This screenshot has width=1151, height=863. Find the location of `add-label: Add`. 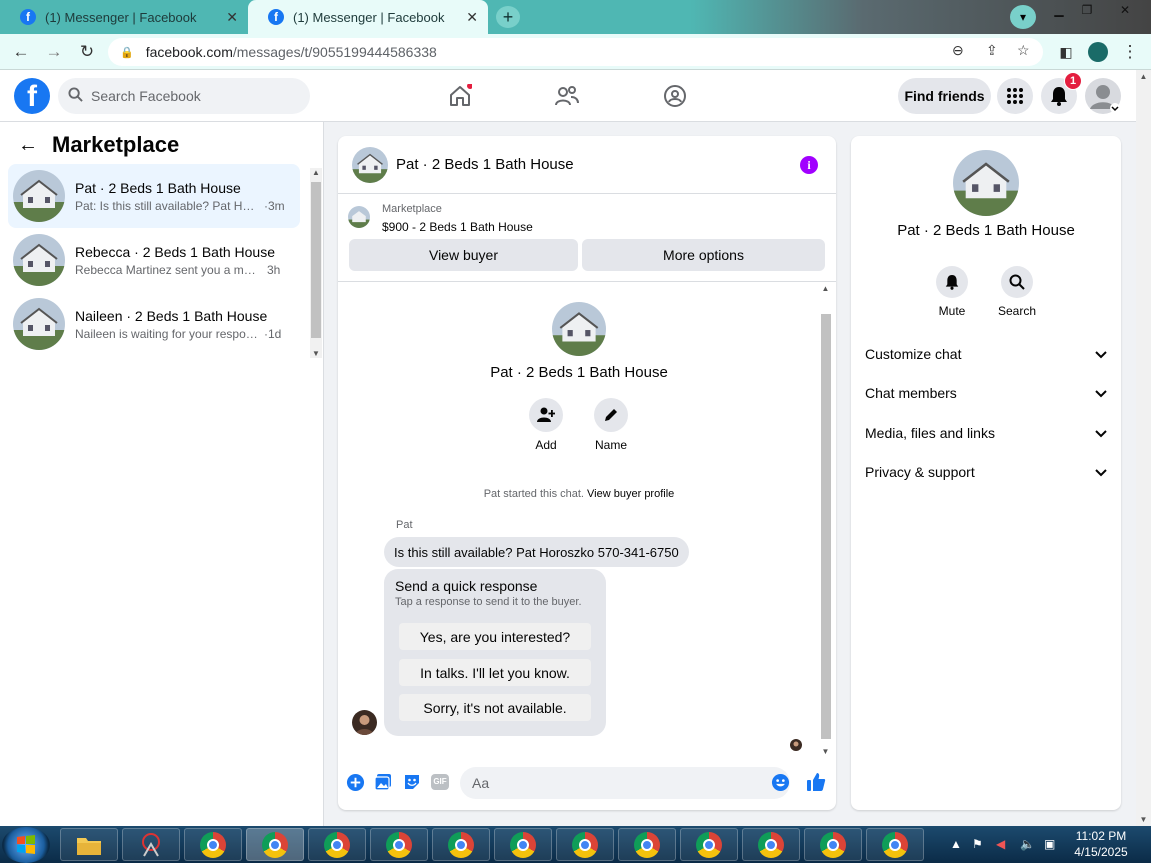

add-label: Add is located at coordinates (546, 445).